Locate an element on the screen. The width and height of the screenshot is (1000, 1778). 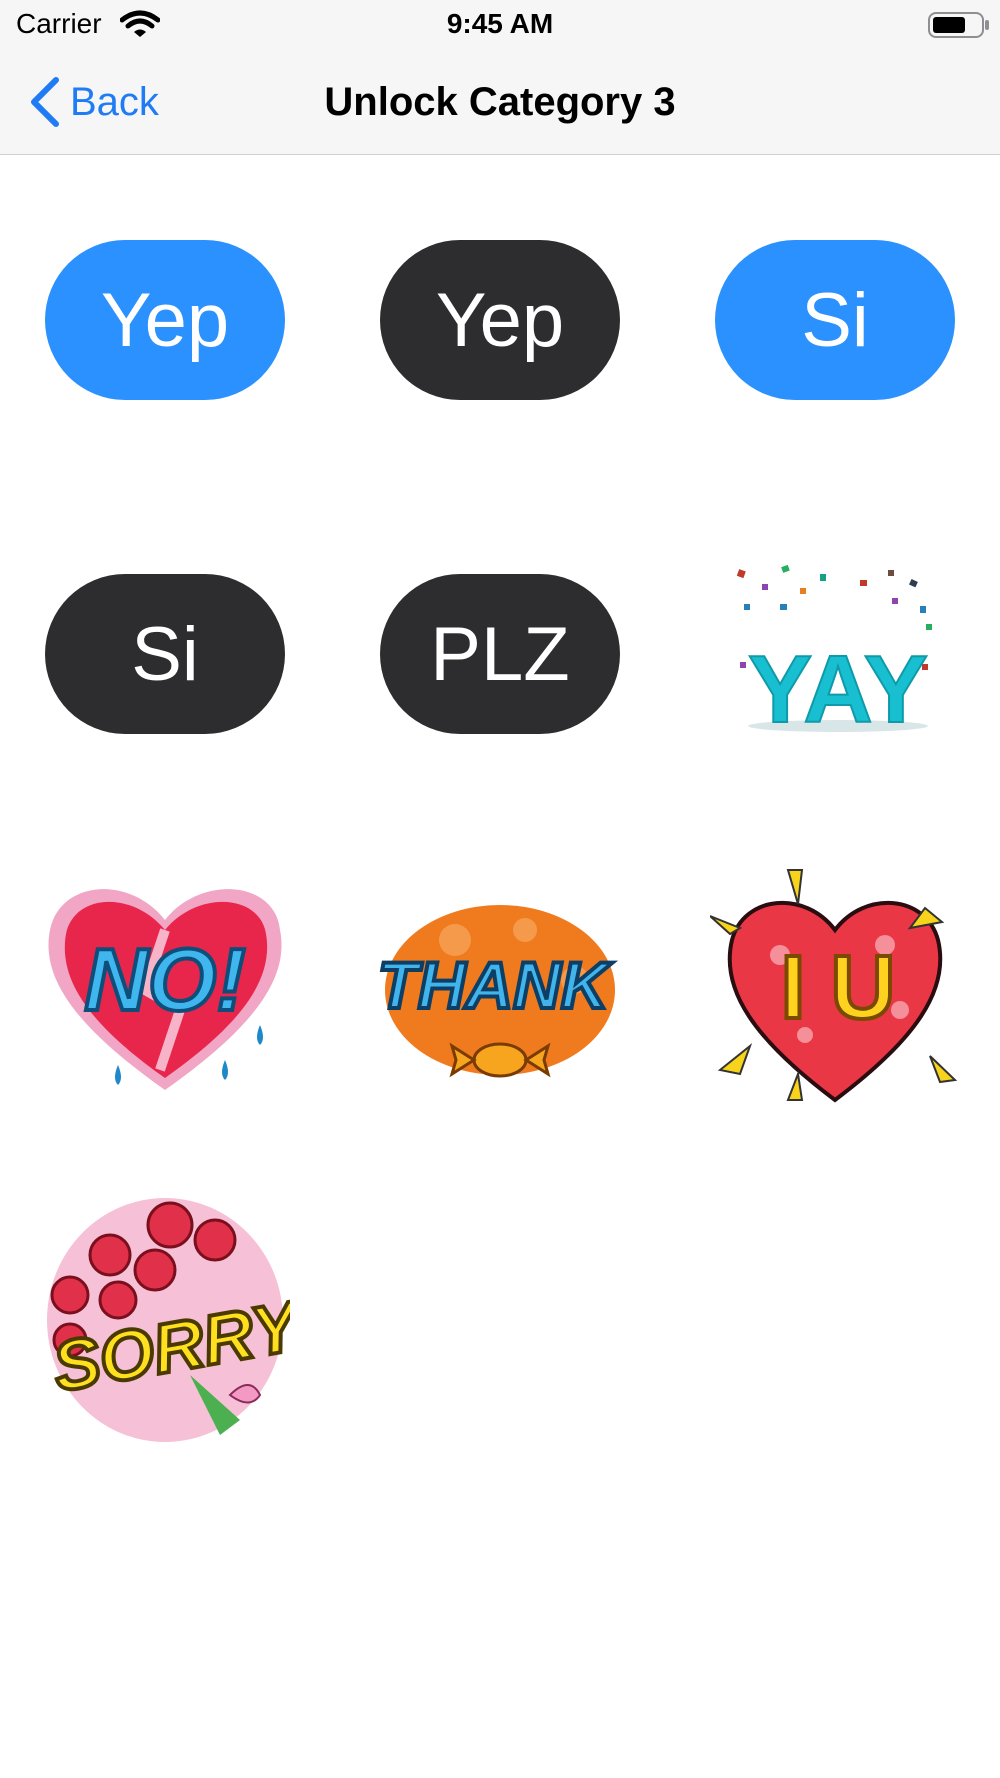
navigation-bar: Back Unlock Category 3 is located at coordinates (500, 102).